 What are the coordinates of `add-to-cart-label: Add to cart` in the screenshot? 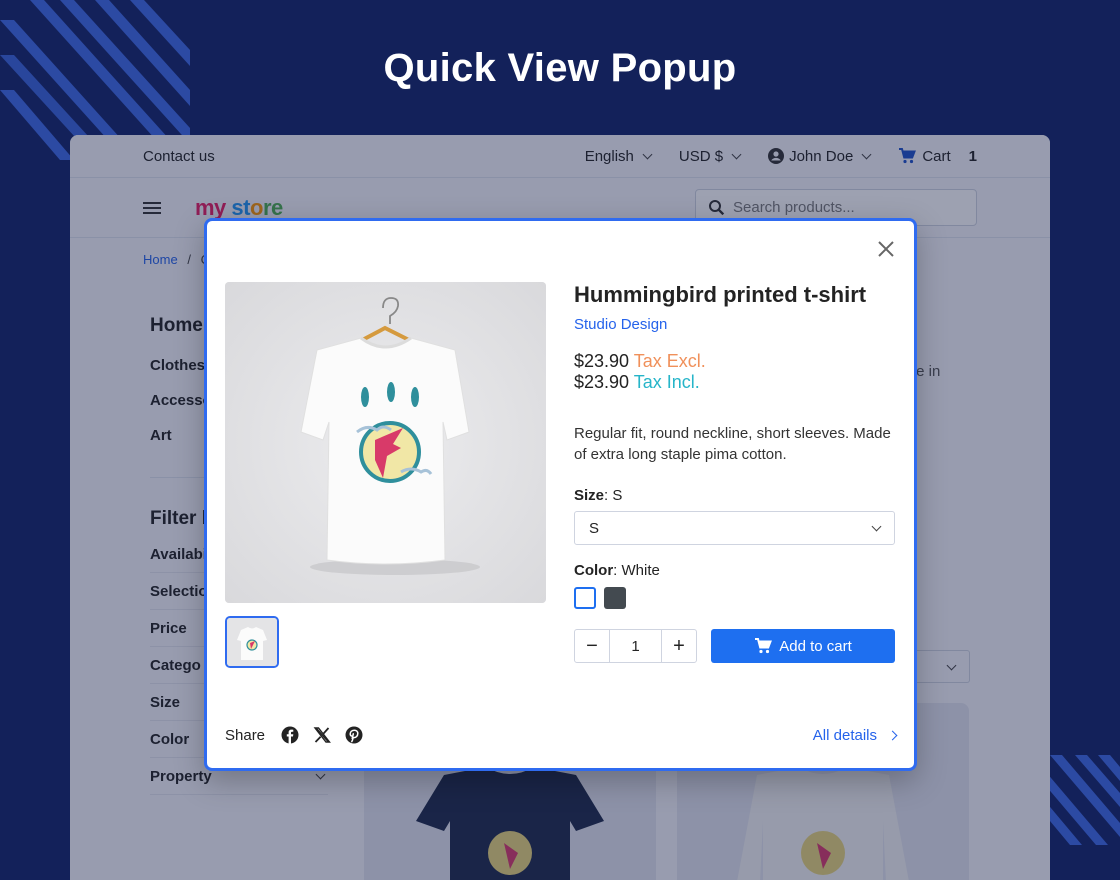 It's located at (815, 646).